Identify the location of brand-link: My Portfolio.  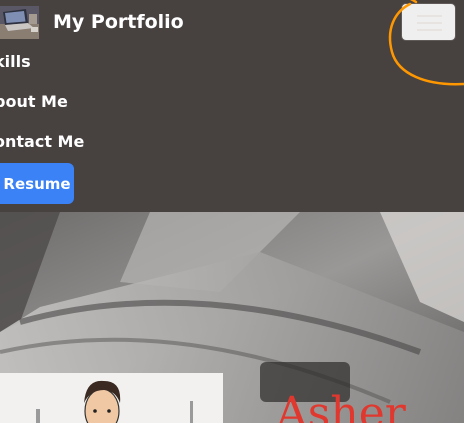
(92, 22).